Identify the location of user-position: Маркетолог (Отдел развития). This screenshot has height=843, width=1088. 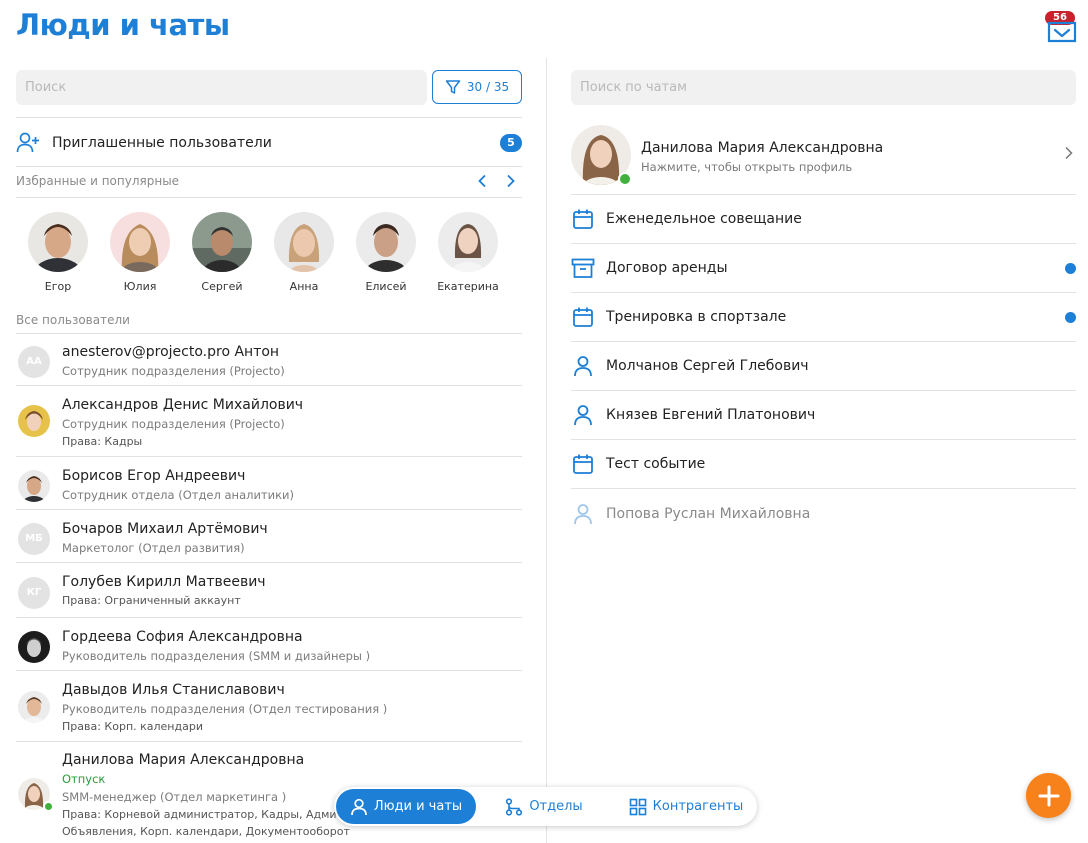
(153, 548).